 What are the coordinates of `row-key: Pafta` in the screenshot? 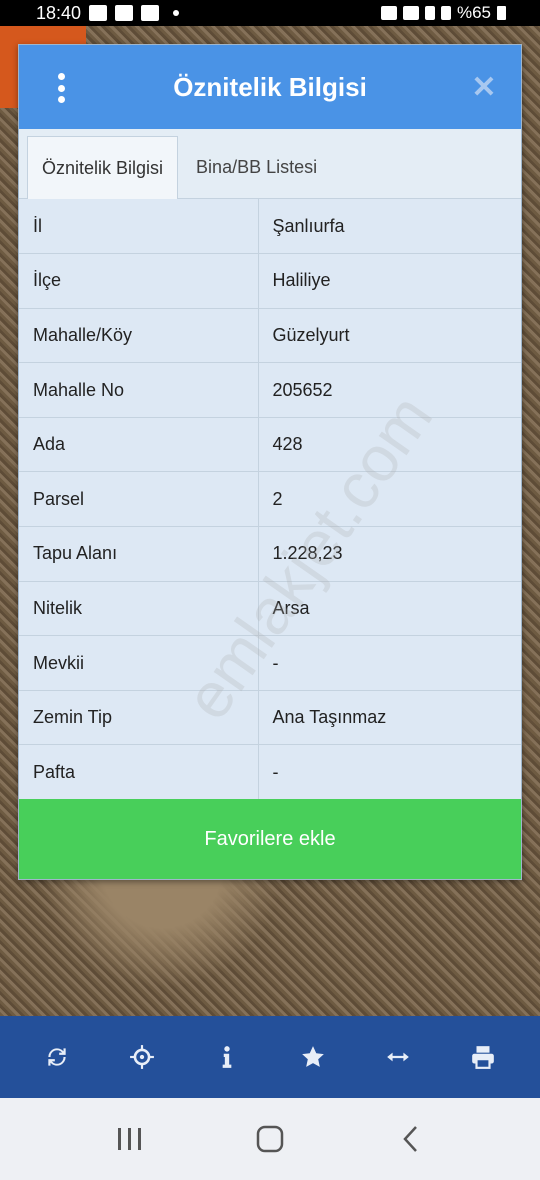 It's located at (139, 772).